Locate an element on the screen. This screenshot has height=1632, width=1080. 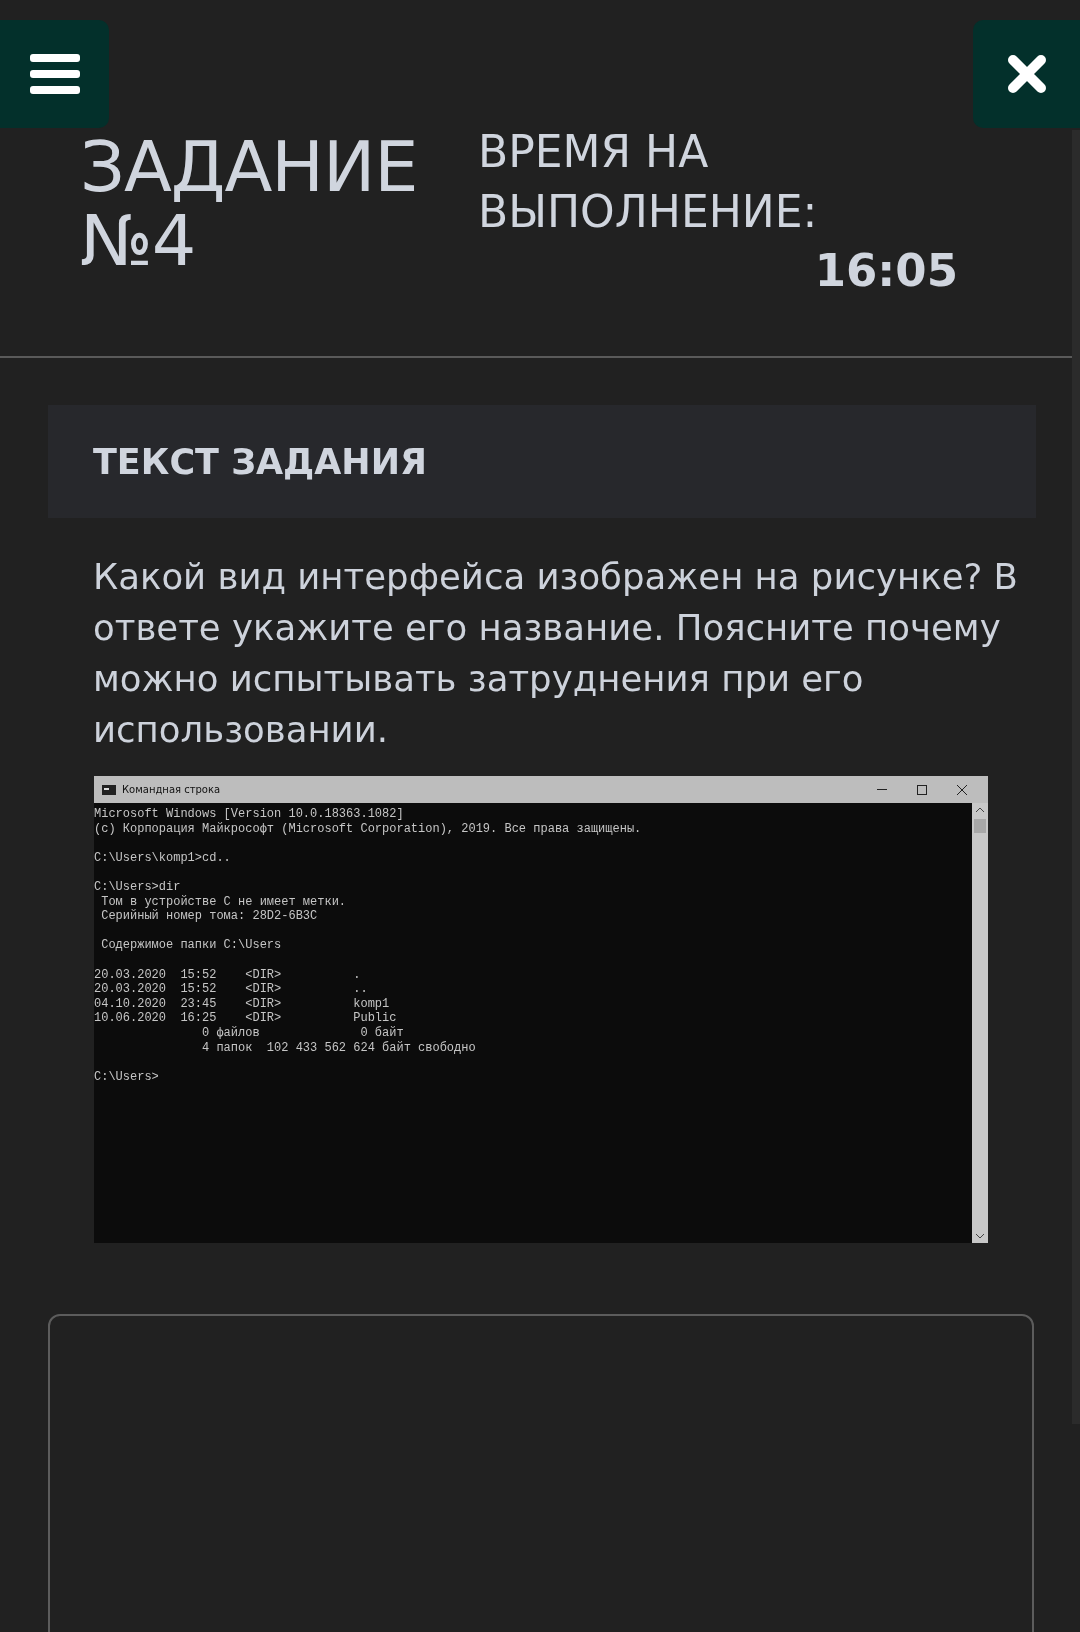
console-line: 20.03.2020 15:52 <DIR> .. is located at coordinates (231, 989).